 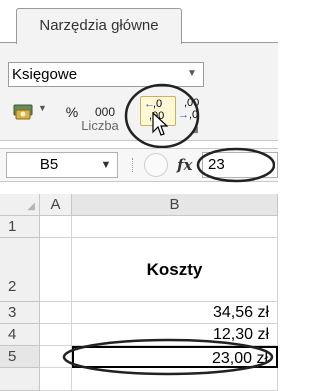 What do you see at coordinates (230, 42) in the screenshot?
I see `tab-divider-right` at bounding box center [230, 42].